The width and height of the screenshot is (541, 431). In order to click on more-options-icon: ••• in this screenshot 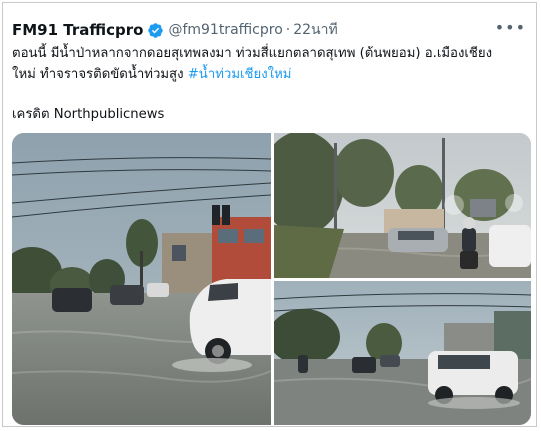, I will do `click(510, 27)`.